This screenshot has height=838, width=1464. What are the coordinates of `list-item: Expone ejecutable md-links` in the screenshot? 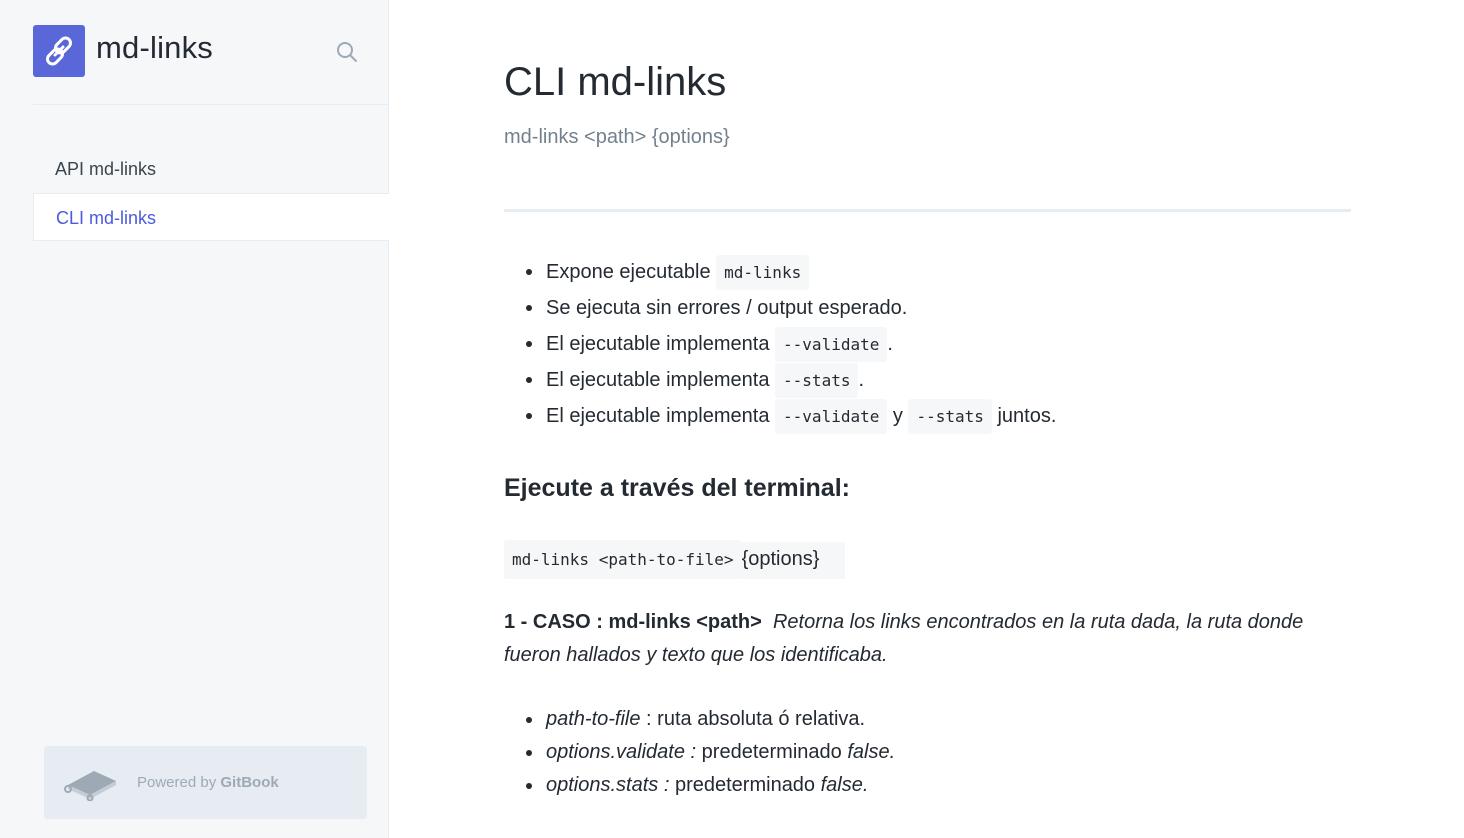 It's located at (780, 272).